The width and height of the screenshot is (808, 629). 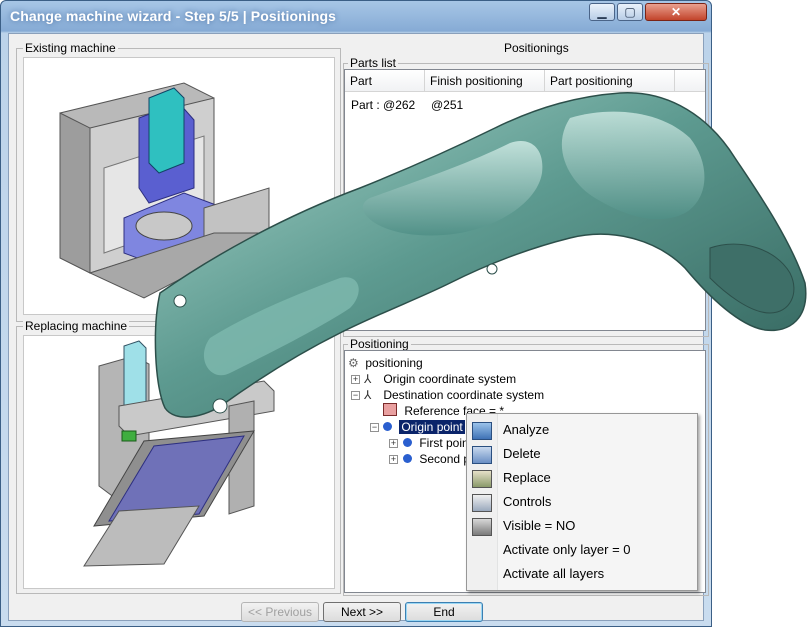 I want to click on close-icon: ✕, so click(x=676, y=12).